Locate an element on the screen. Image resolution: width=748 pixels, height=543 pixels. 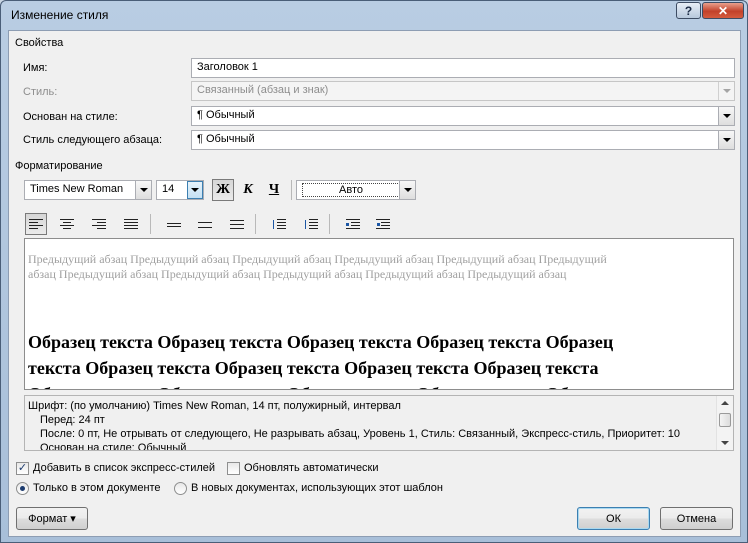
line-spacing-1-5-icon is located at coordinates (205, 224).